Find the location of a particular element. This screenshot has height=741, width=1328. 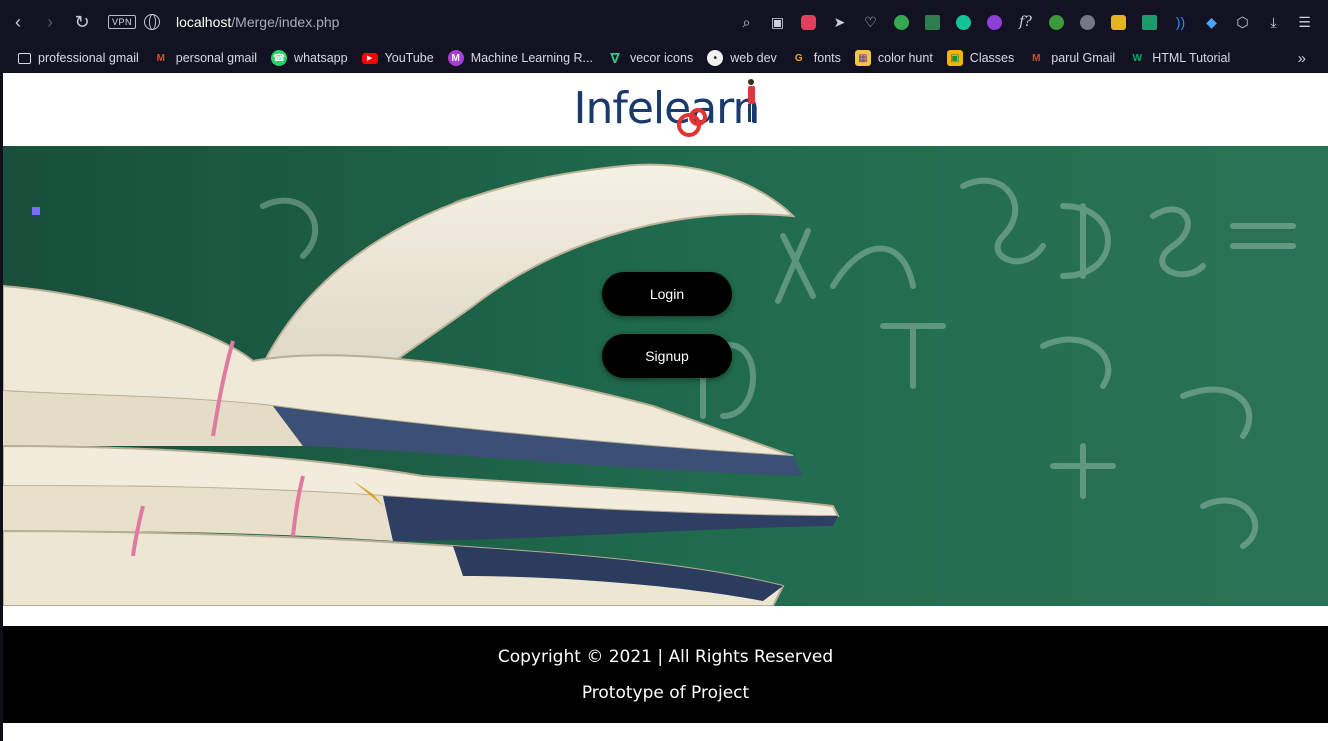

whatsapp-icon: ☎ is located at coordinates (279, 58).